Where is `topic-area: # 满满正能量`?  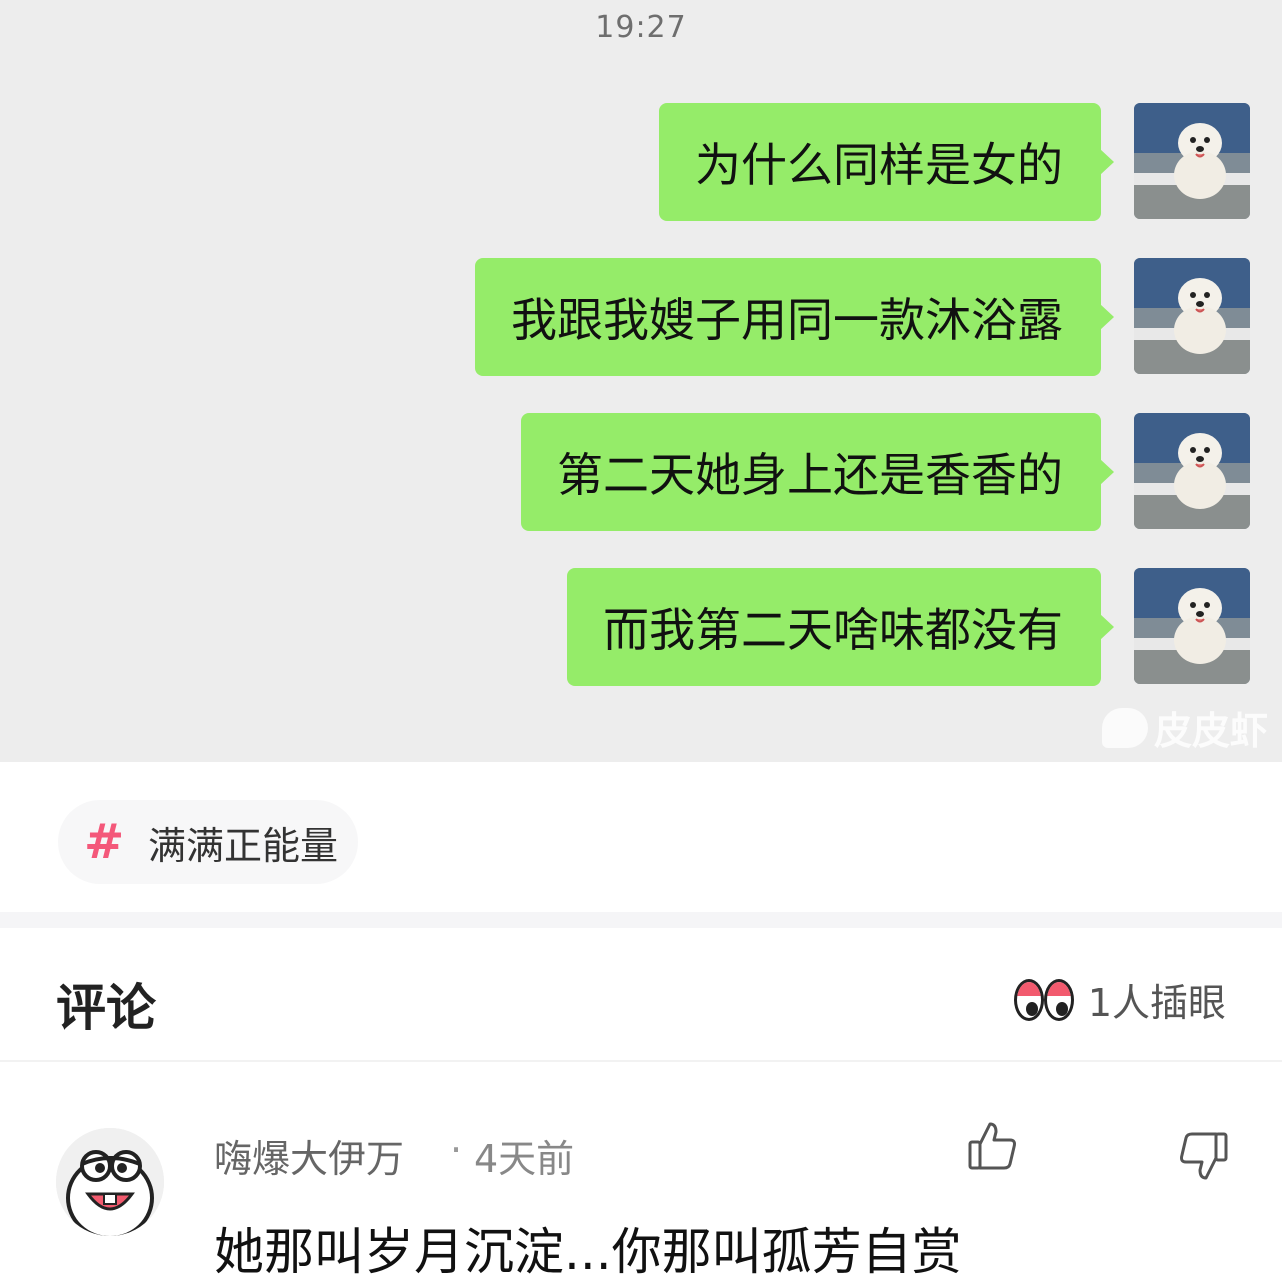 topic-area: # 满满正能量 is located at coordinates (641, 837).